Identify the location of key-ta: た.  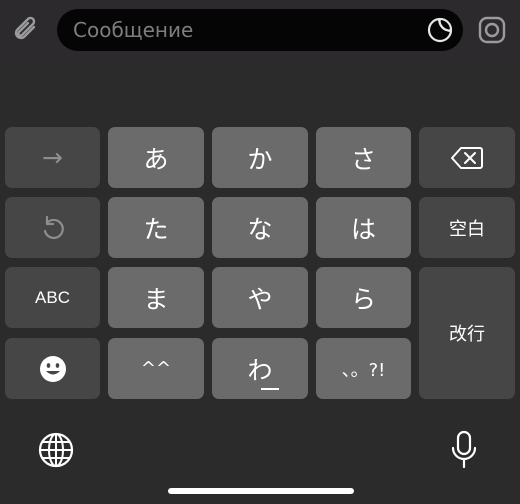
(156, 227).